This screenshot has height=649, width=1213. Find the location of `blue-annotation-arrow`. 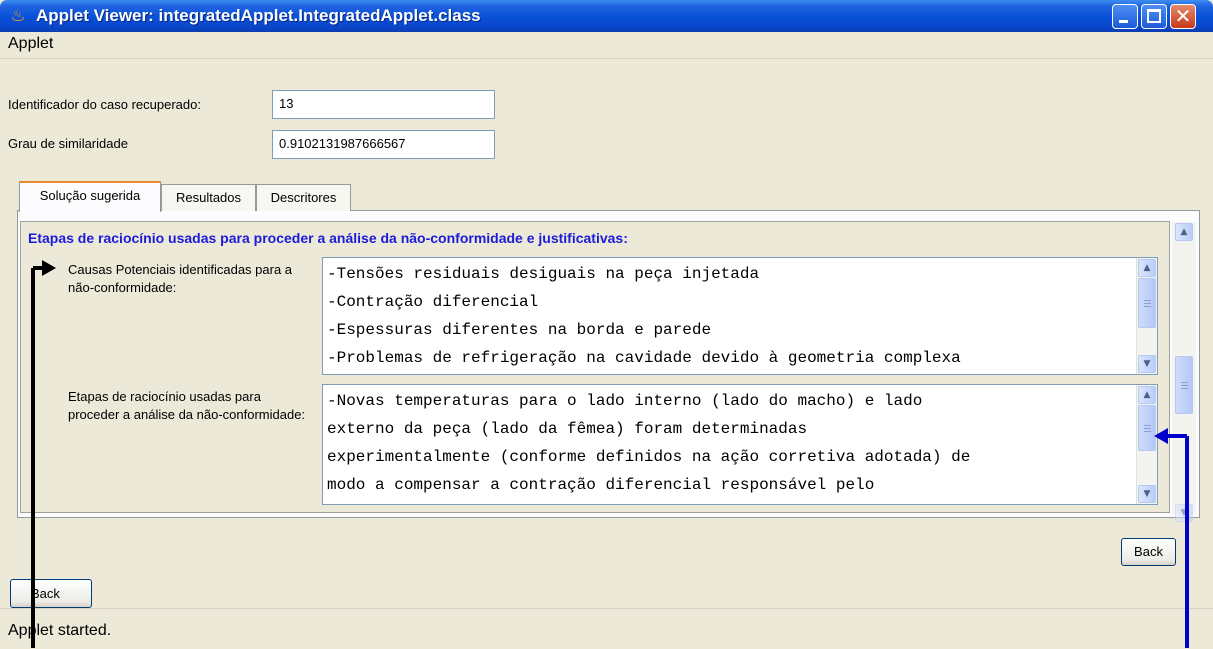

blue-annotation-arrow is located at coordinates (1171, 538).